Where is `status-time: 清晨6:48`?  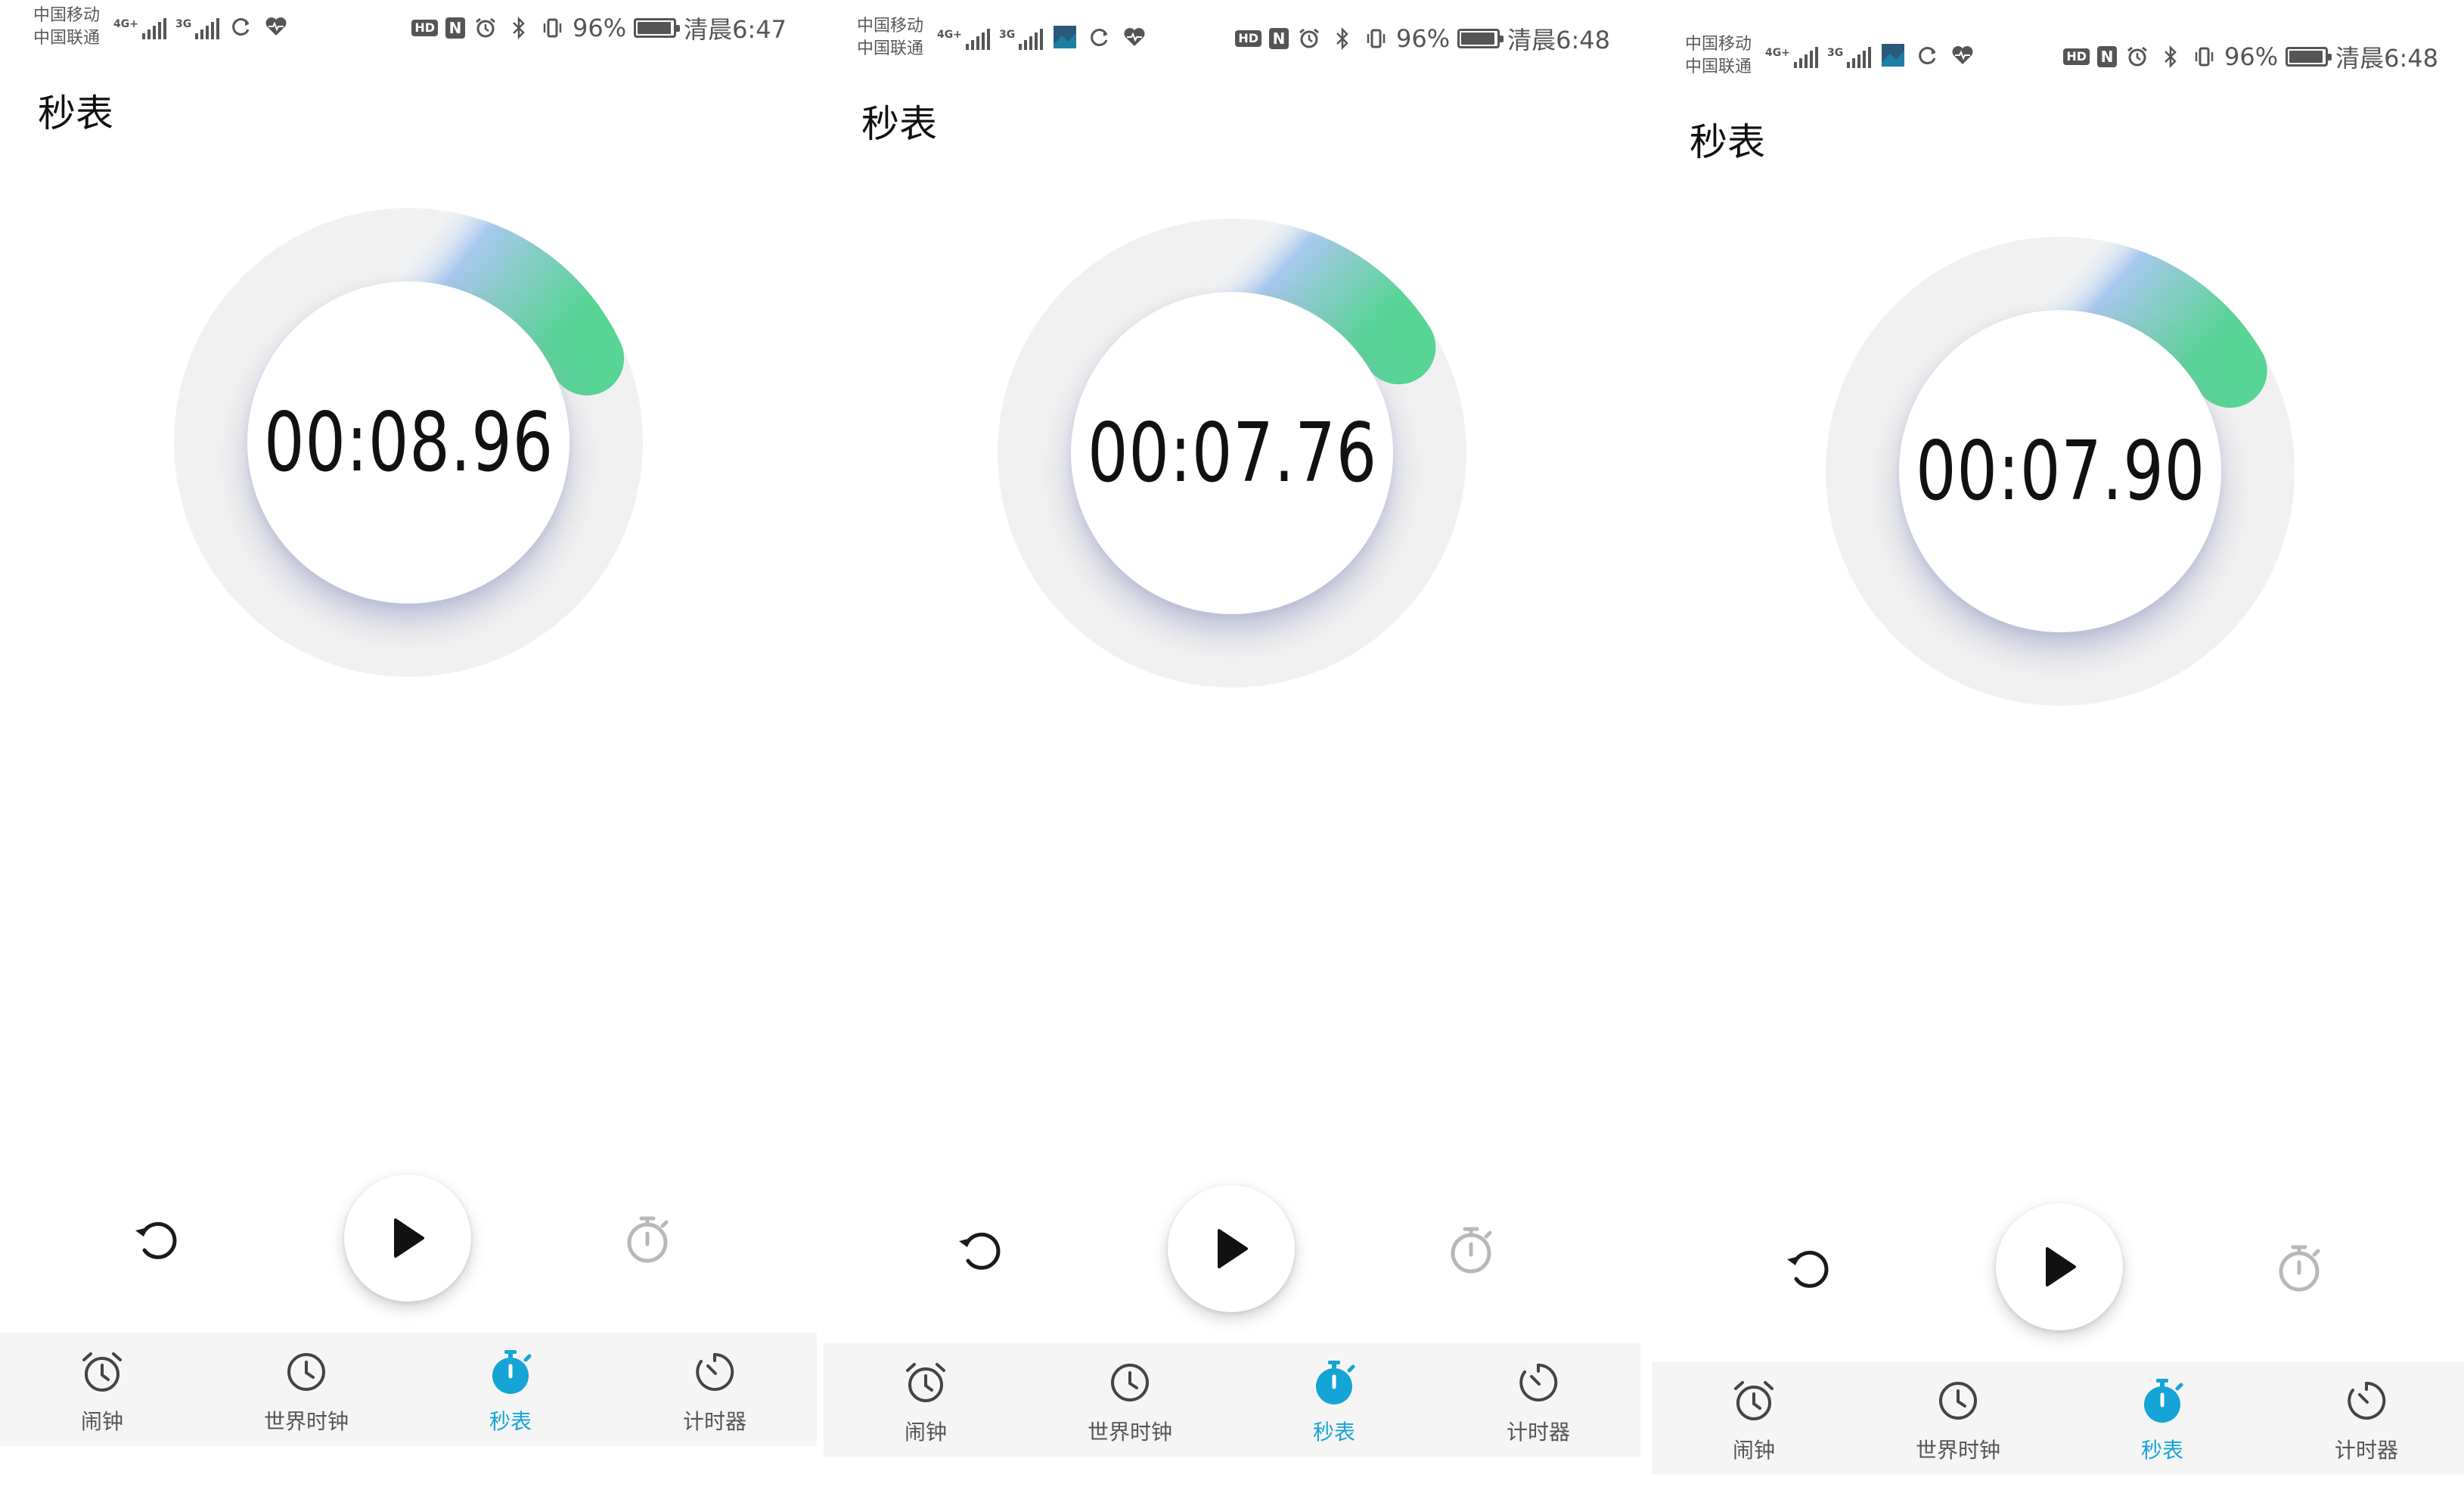 status-time: 清晨6:48 is located at coordinates (2386, 59).